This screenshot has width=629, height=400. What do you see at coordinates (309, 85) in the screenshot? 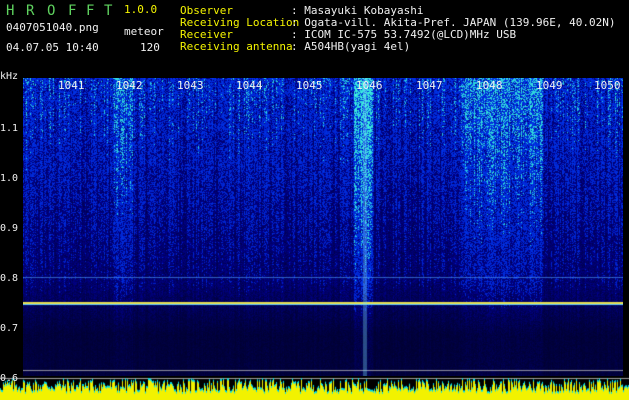
I see `x-tick-label: 1045` at bounding box center [309, 85].